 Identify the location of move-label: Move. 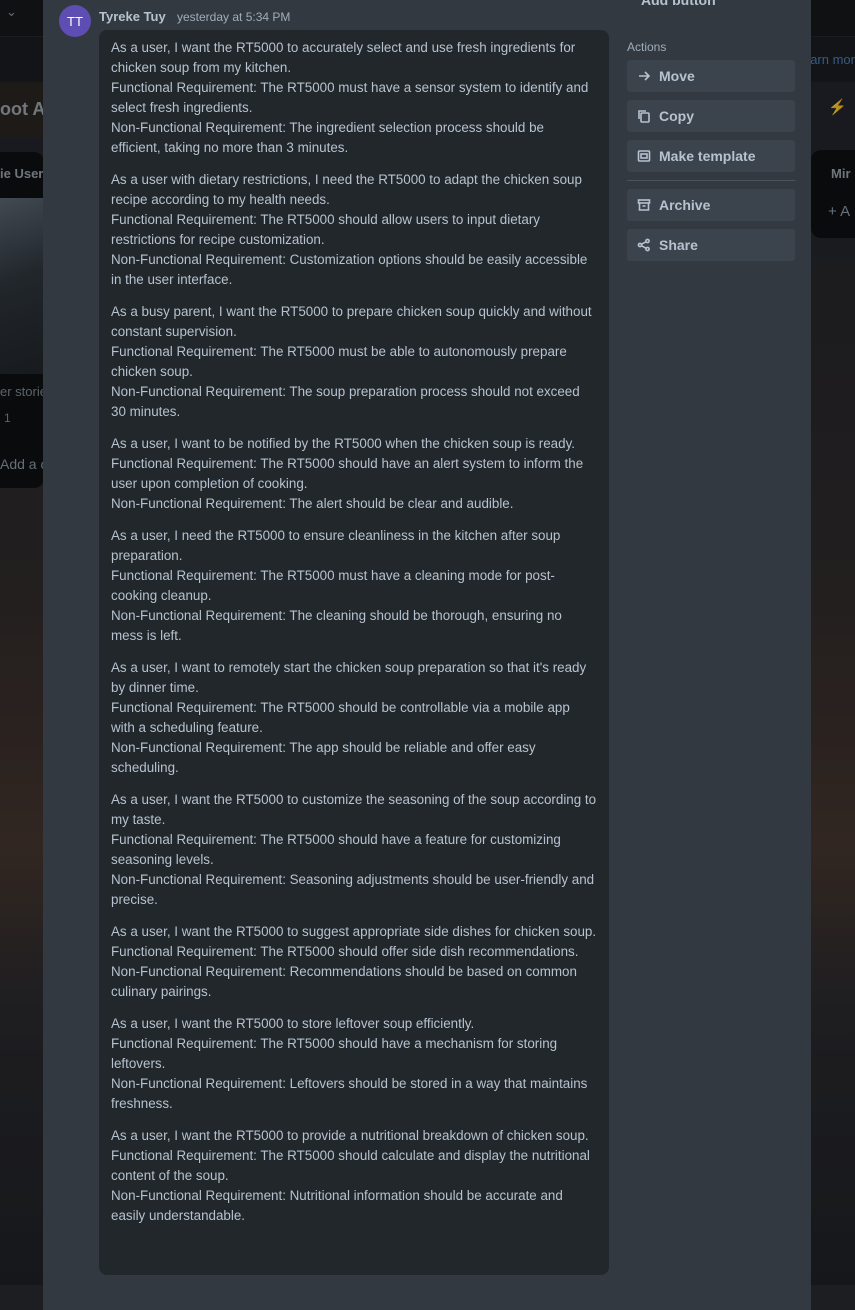
(677, 76).